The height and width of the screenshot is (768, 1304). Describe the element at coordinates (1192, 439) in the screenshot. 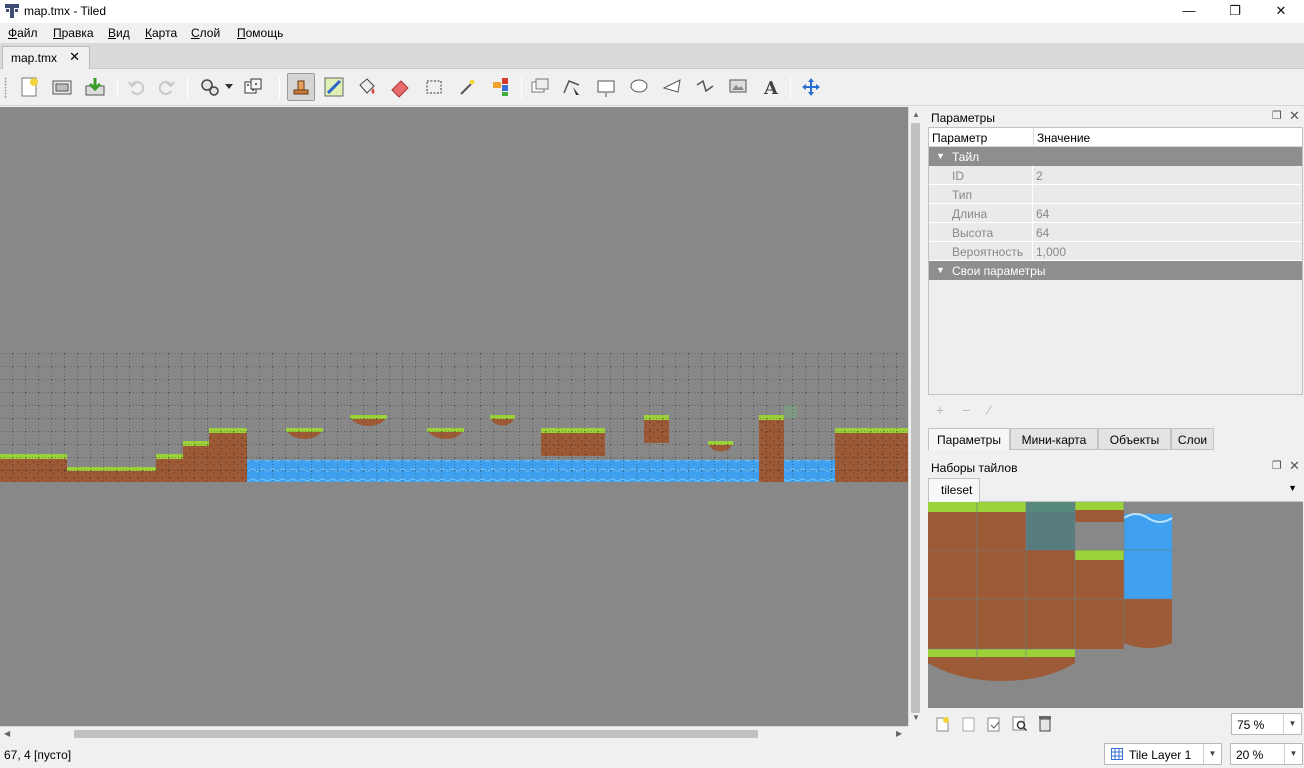

I see `tab-layers: Слои` at that location.